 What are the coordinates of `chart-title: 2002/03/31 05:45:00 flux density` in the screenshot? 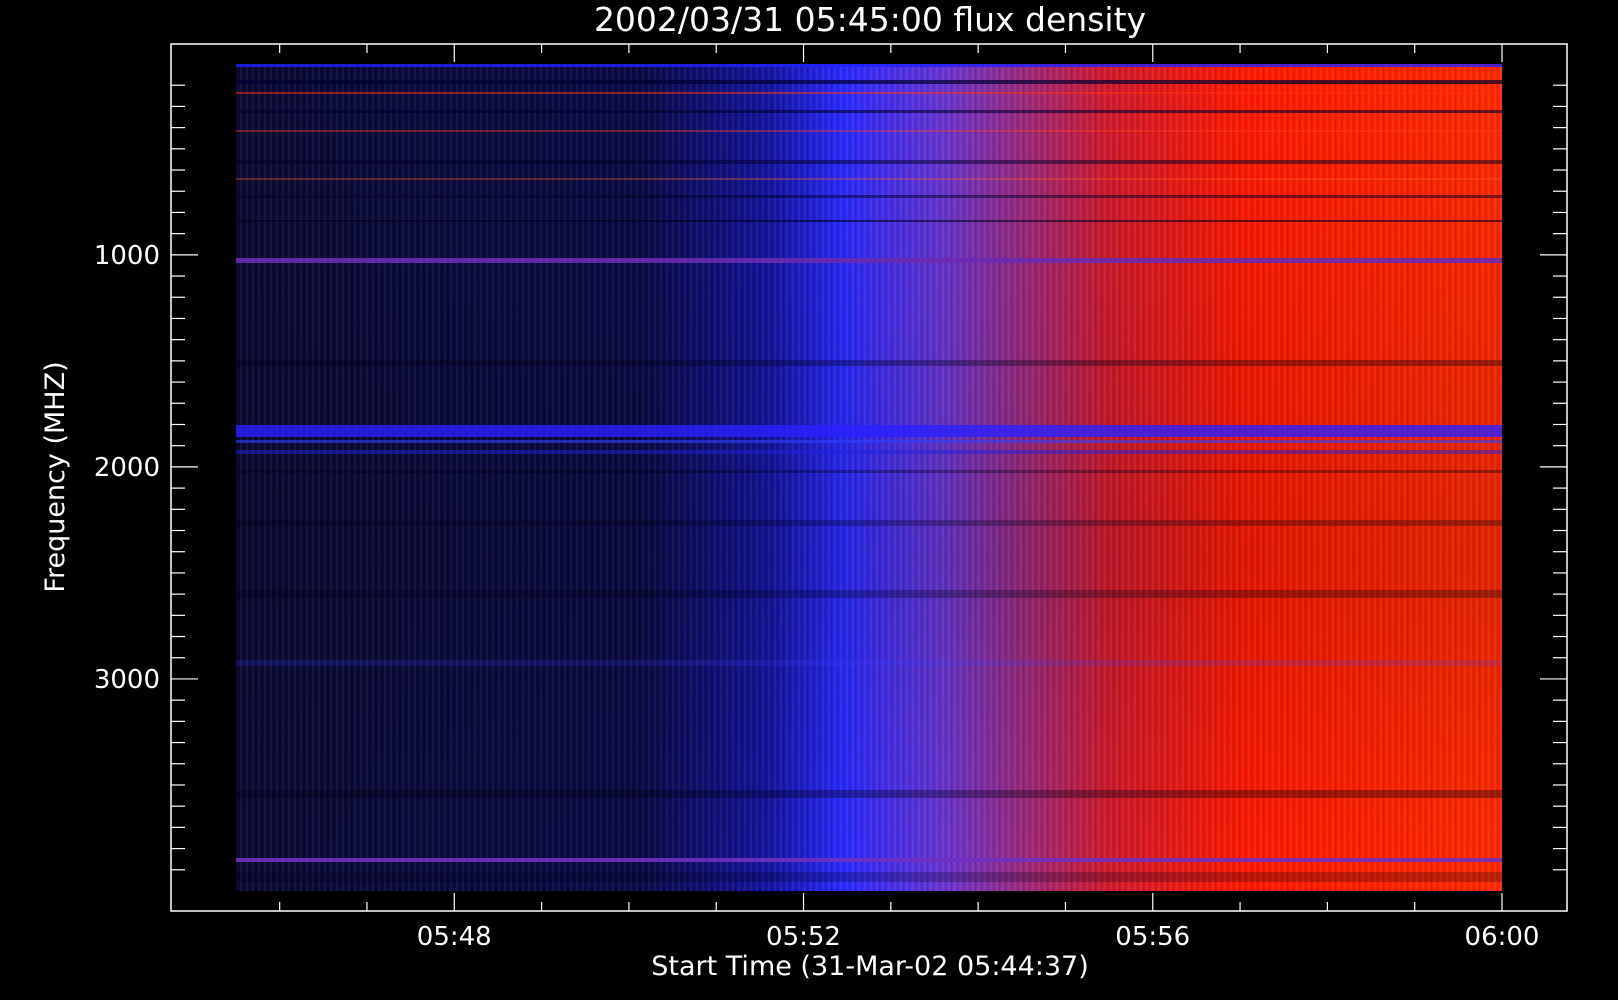 It's located at (870, 19).